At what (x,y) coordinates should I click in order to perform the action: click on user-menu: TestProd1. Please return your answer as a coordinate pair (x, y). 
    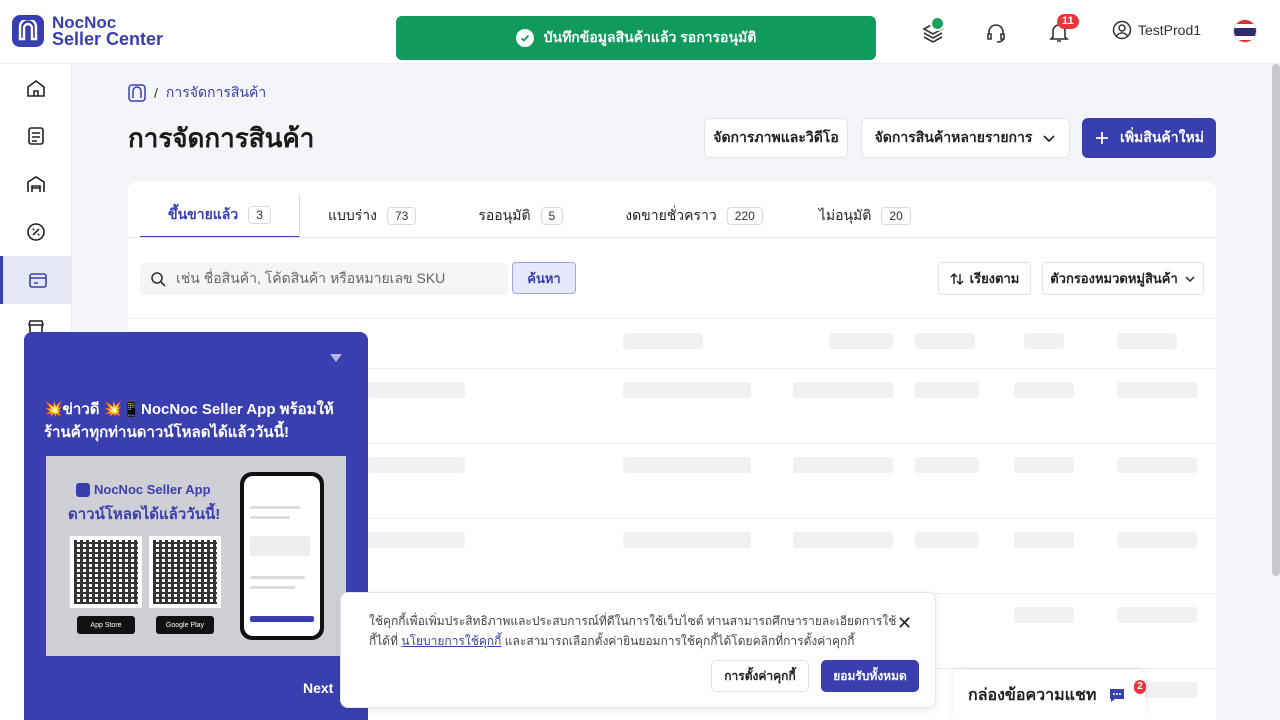
    Looking at the image, I should click on (1156, 30).